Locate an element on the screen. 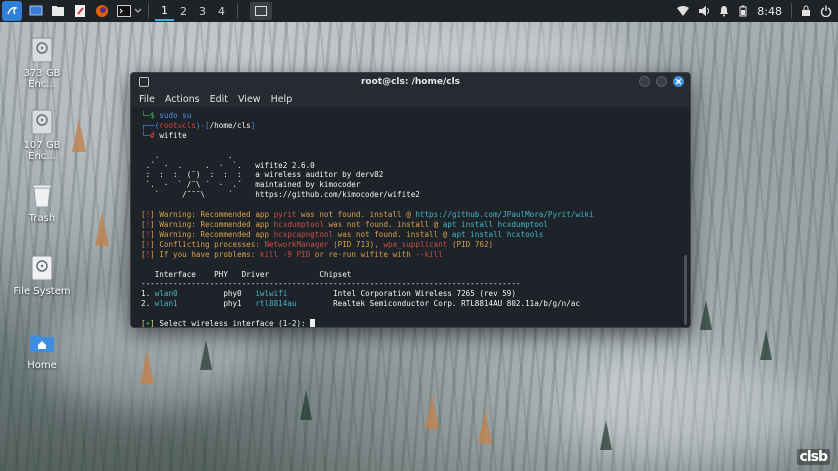 This screenshot has width=838, height=471. command-sudo: sudo su is located at coordinates (175, 115).